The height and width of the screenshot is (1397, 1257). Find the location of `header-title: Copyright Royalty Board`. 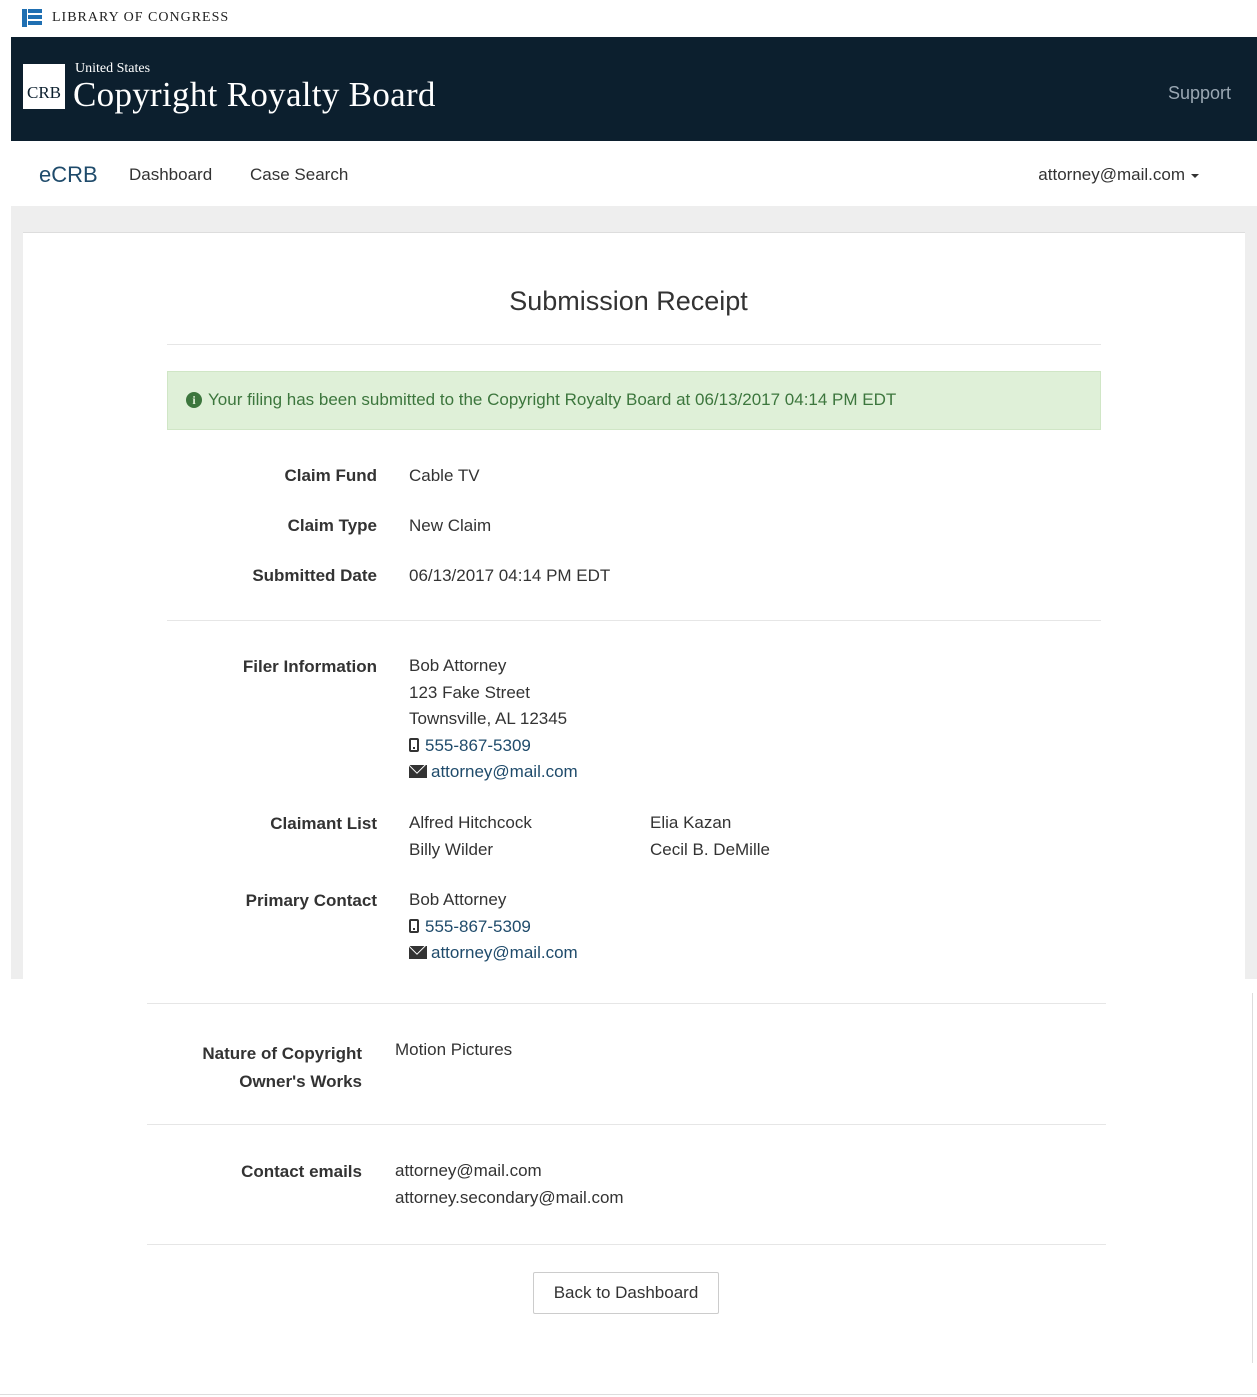

header-title: Copyright Royalty Board is located at coordinates (254, 95).